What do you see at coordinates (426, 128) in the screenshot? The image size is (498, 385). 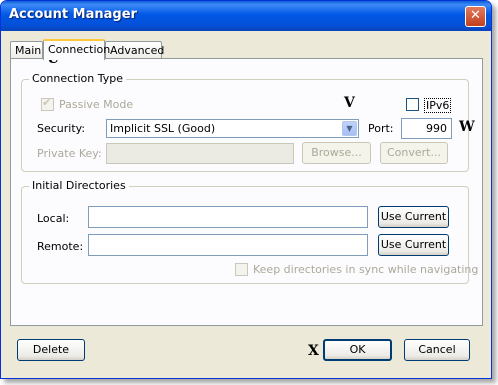 I see `port-input: 990` at bounding box center [426, 128].